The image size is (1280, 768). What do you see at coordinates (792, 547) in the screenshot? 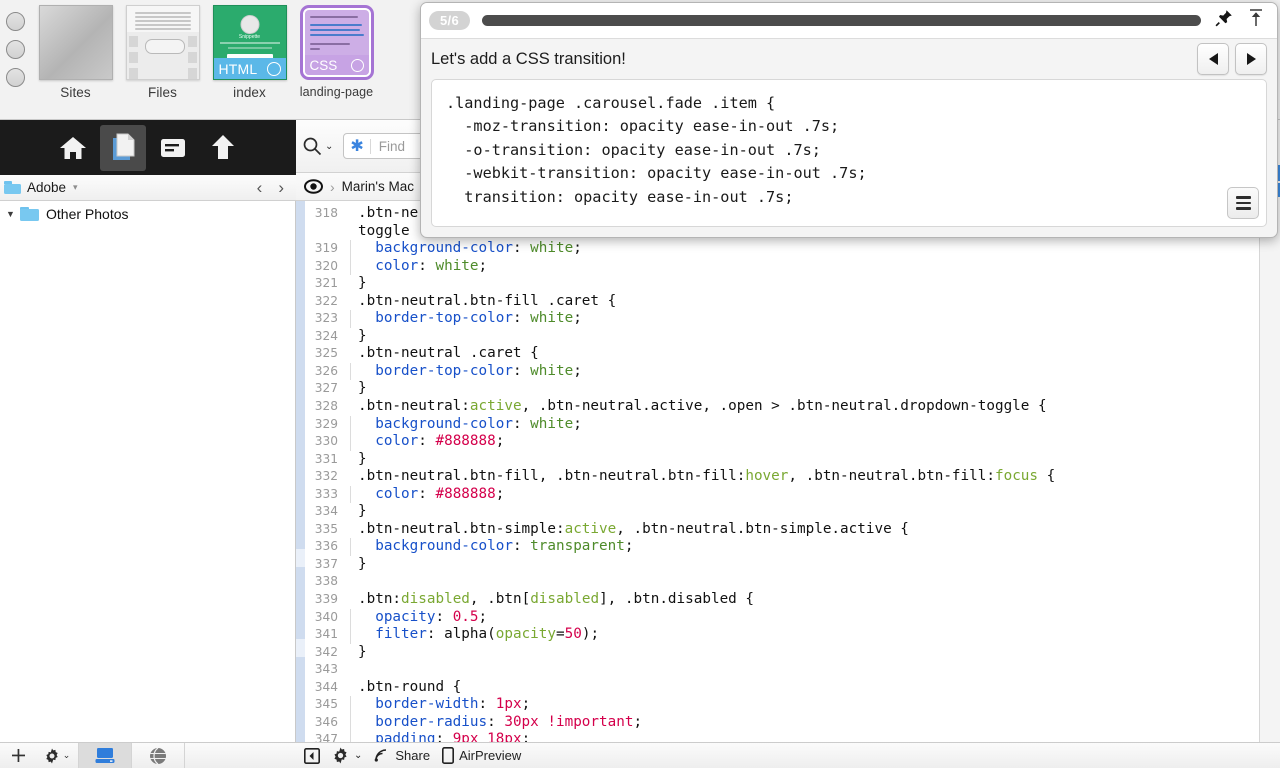
I see `code-line: 336 background-color: transparent;` at bounding box center [792, 547].